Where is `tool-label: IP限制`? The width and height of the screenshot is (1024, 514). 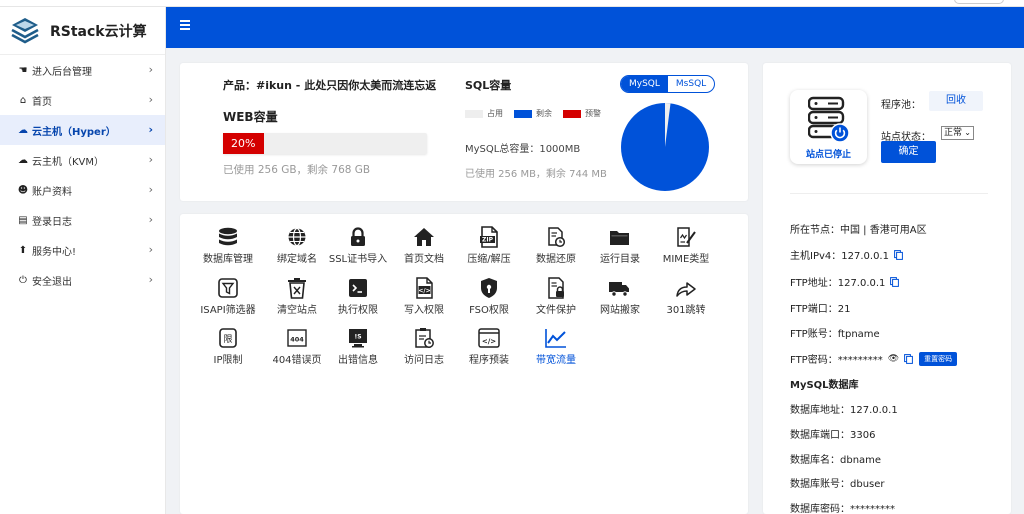 tool-label: IP限制 is located at coordinates (228, 360).